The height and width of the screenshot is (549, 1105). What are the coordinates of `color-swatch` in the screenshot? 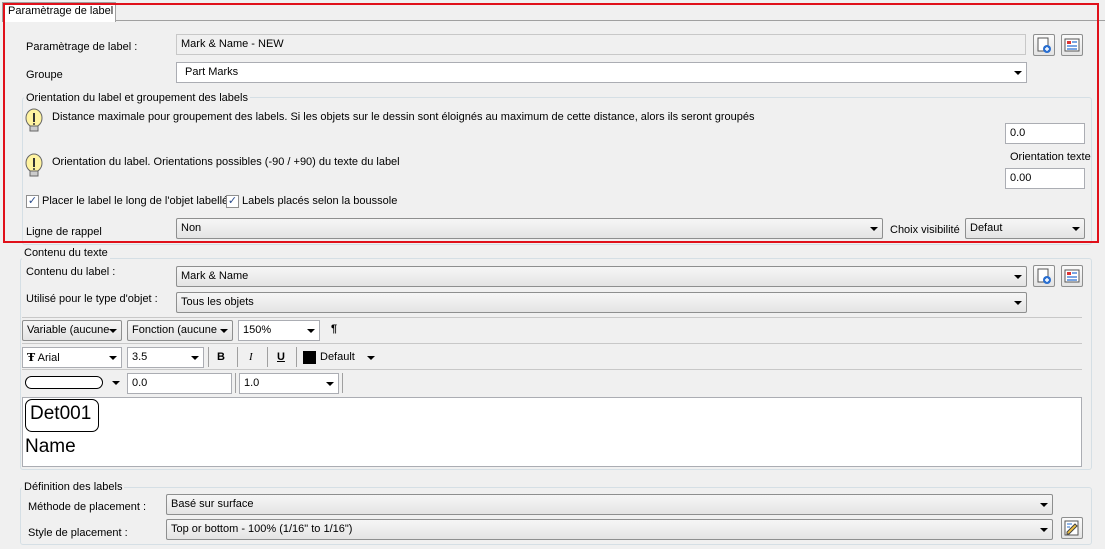 It's located at (309, 357).